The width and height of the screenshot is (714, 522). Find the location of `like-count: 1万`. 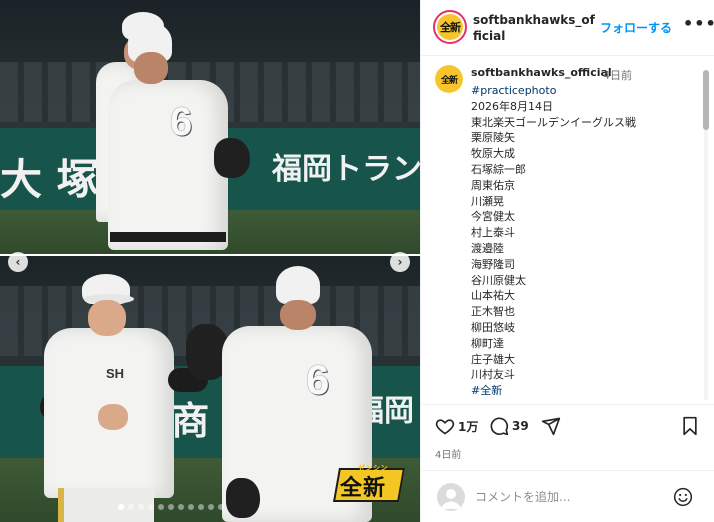

like-count: 1万 is located at coordinates (468, 426).